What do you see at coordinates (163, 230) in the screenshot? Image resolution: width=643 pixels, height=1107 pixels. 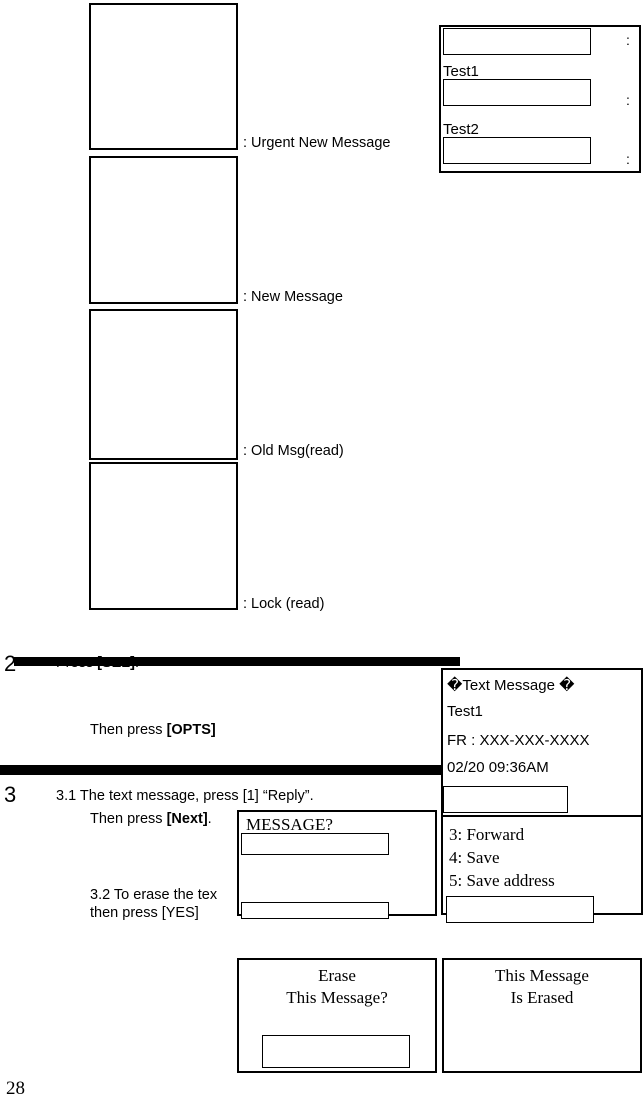 I see `legend-screen-new` at bounding box center [163, 230].